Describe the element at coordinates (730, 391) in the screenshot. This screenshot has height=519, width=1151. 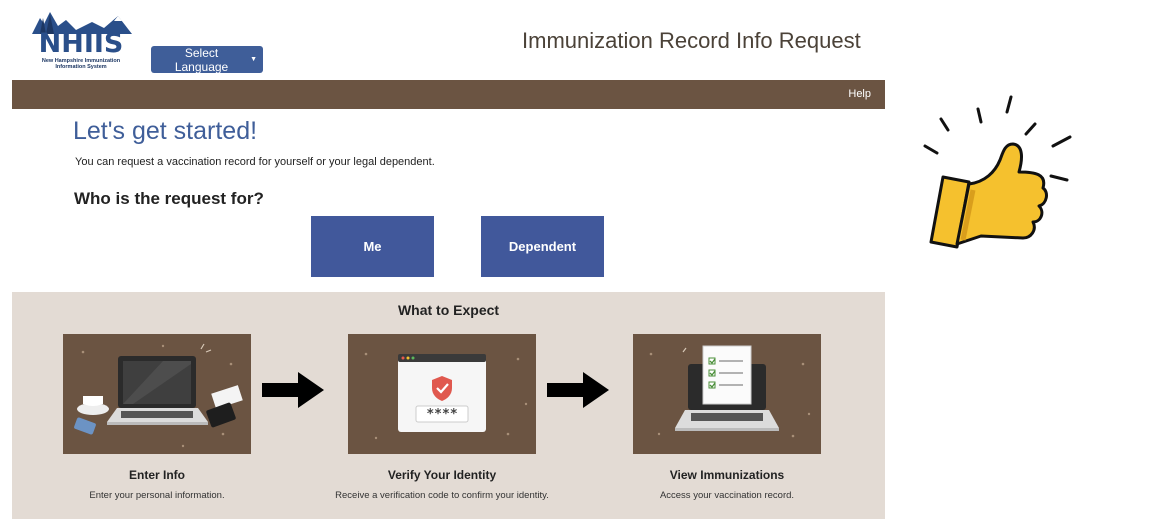
I see `laptop-checklist-icon` at that location.